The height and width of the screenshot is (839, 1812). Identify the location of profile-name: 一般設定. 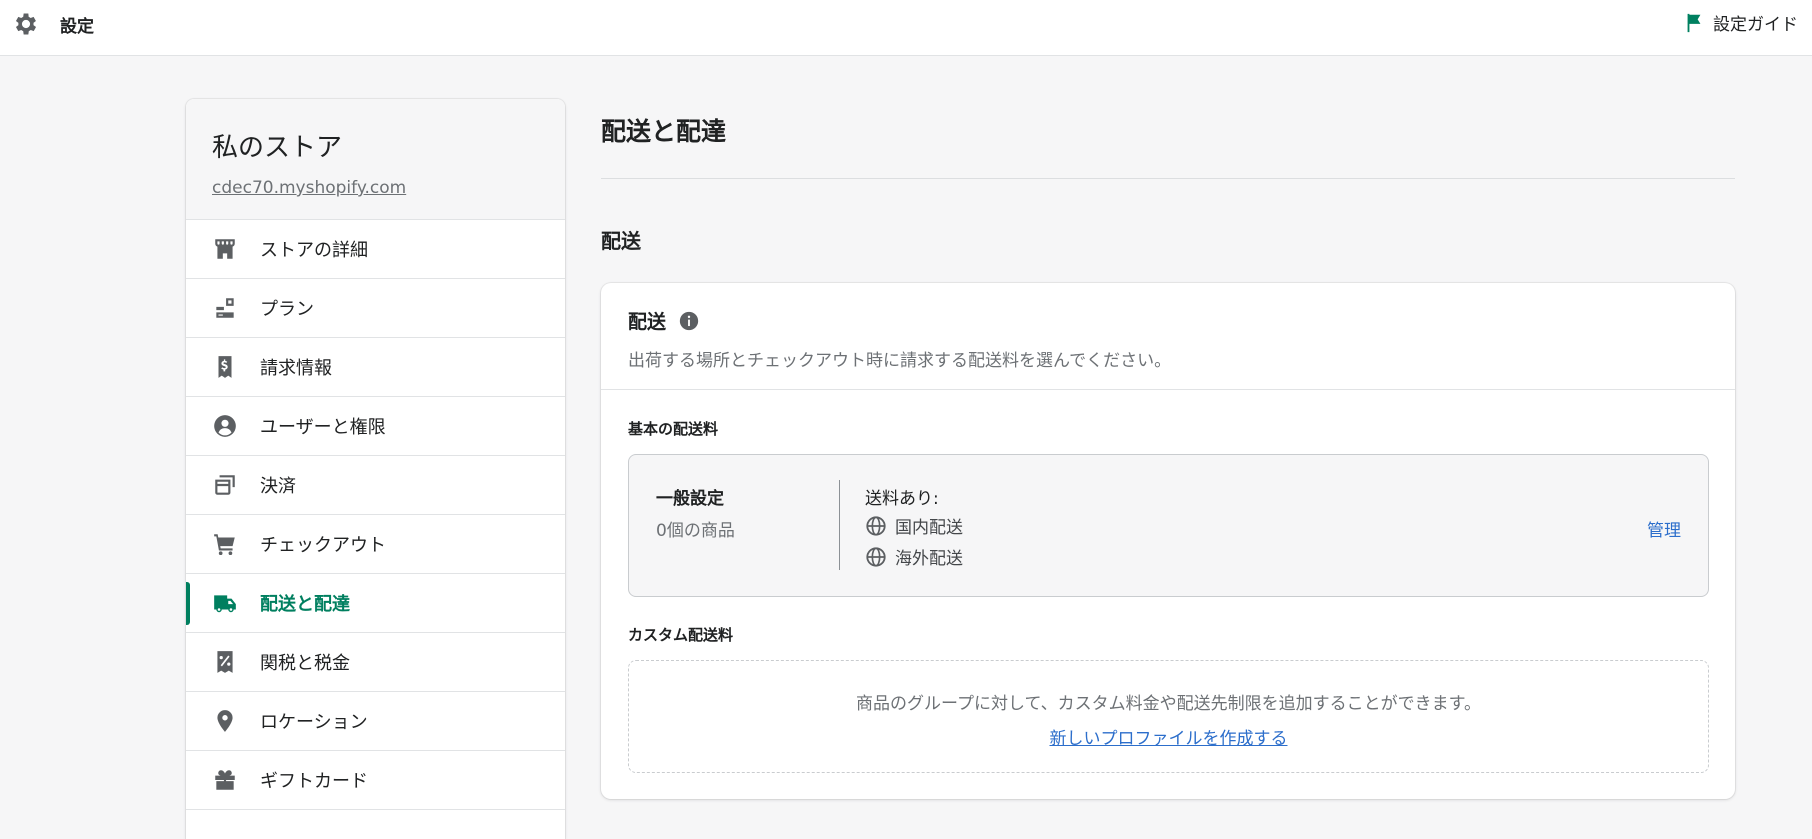
(690, 499).